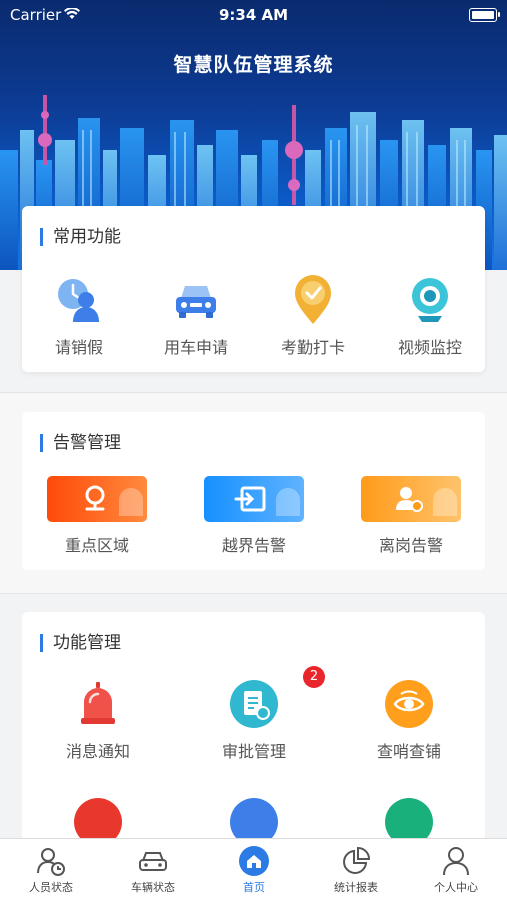 This screenshot has width=507, height=901. What do you see at coordinates (196, 300) in the screenshot?
I see `car-icon` at bounding box center [196, 300].